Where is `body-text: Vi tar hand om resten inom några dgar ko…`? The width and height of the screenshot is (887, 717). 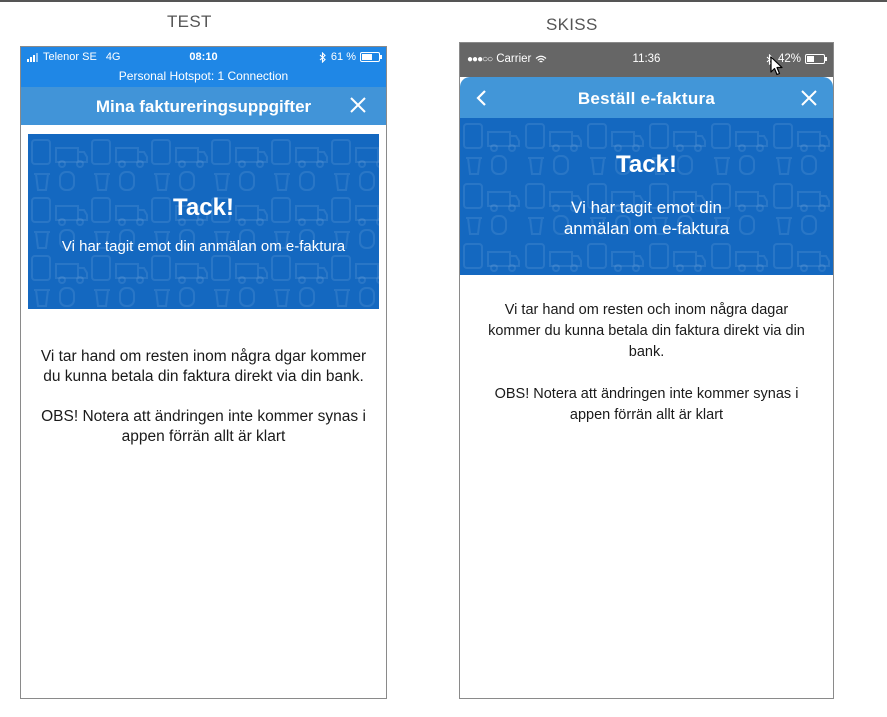
body-text: Vi tar hand om resten inom några dgar ko… is located at coordinates (203, 407).